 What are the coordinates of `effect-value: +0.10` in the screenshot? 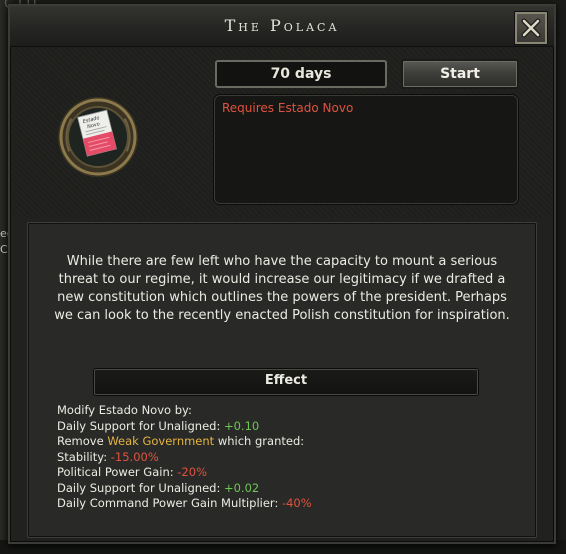 It's located at (241, 425).